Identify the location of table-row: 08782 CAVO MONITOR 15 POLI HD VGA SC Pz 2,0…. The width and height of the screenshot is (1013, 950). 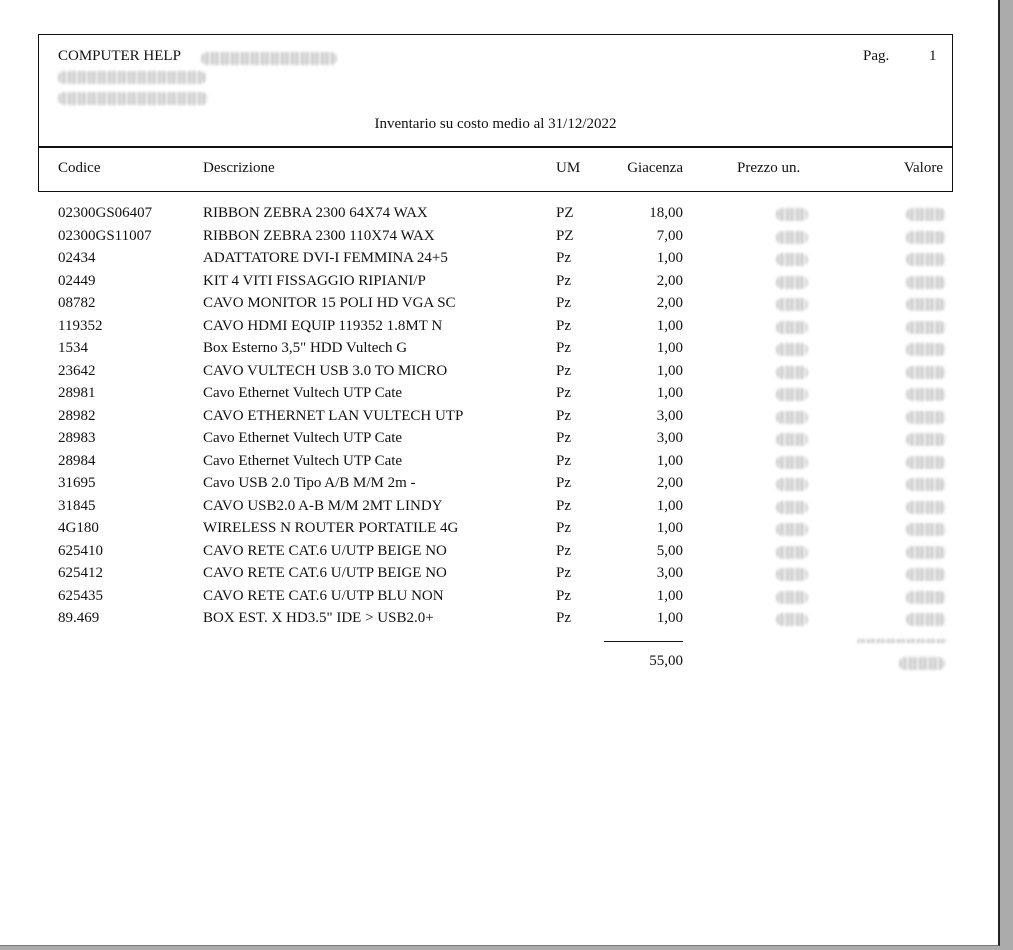
(500, 304).